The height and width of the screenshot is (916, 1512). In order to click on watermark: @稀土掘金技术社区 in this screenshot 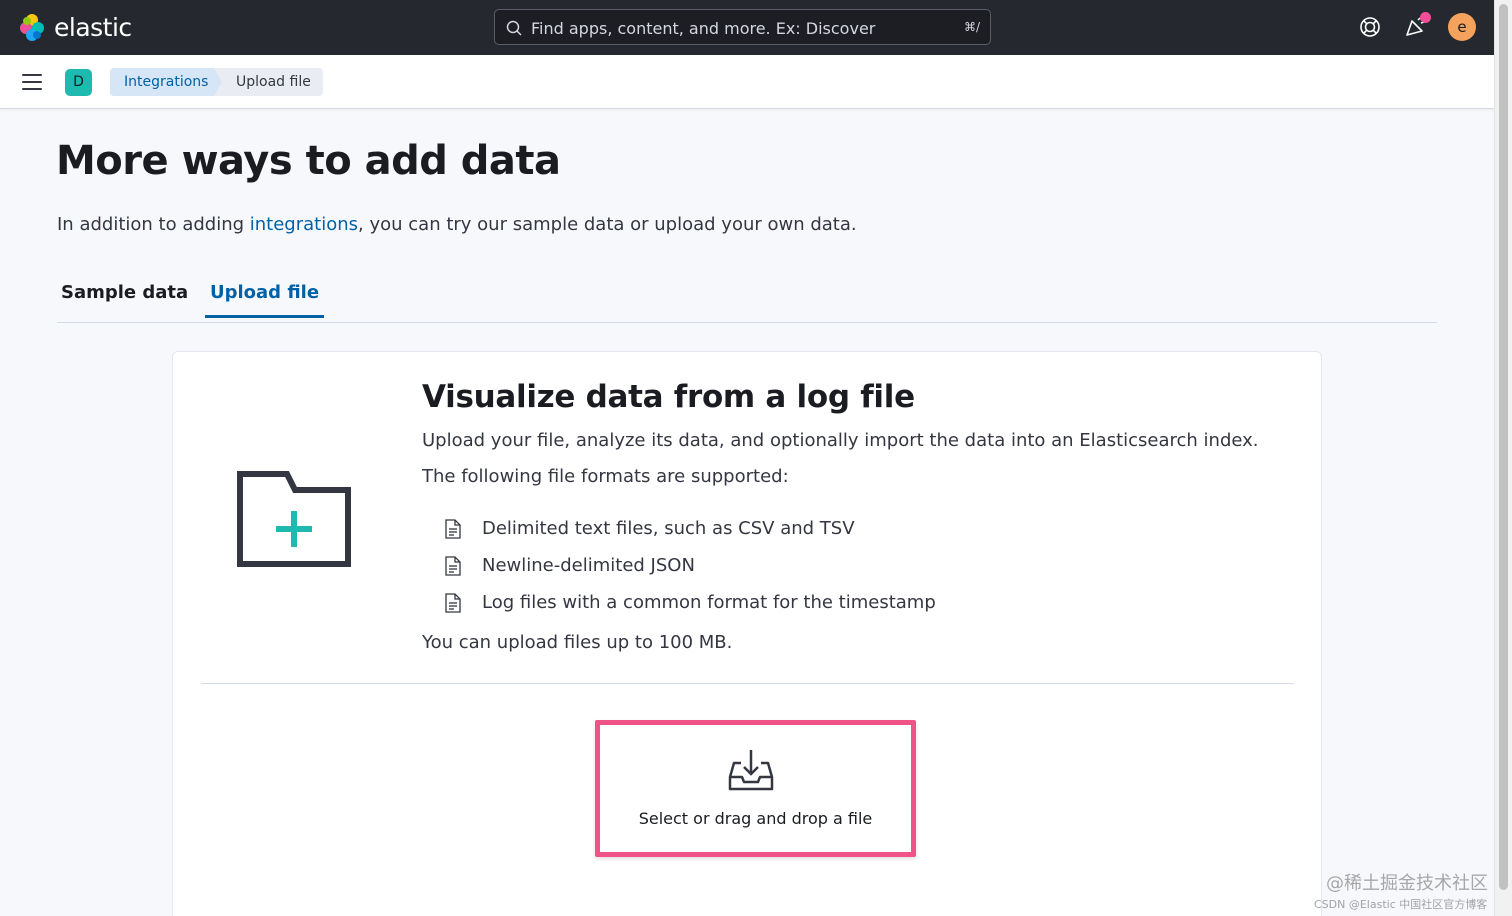, I will do `click(1407, 883)`.